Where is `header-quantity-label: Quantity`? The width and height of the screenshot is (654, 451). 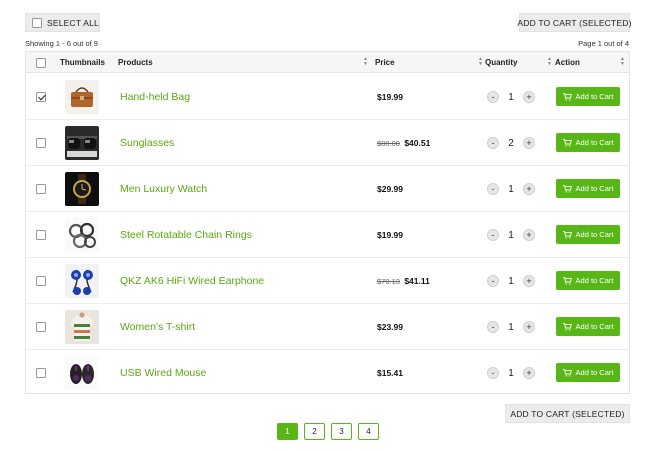
header-quantity-label: Quantity is located at coordinates (501, 62).